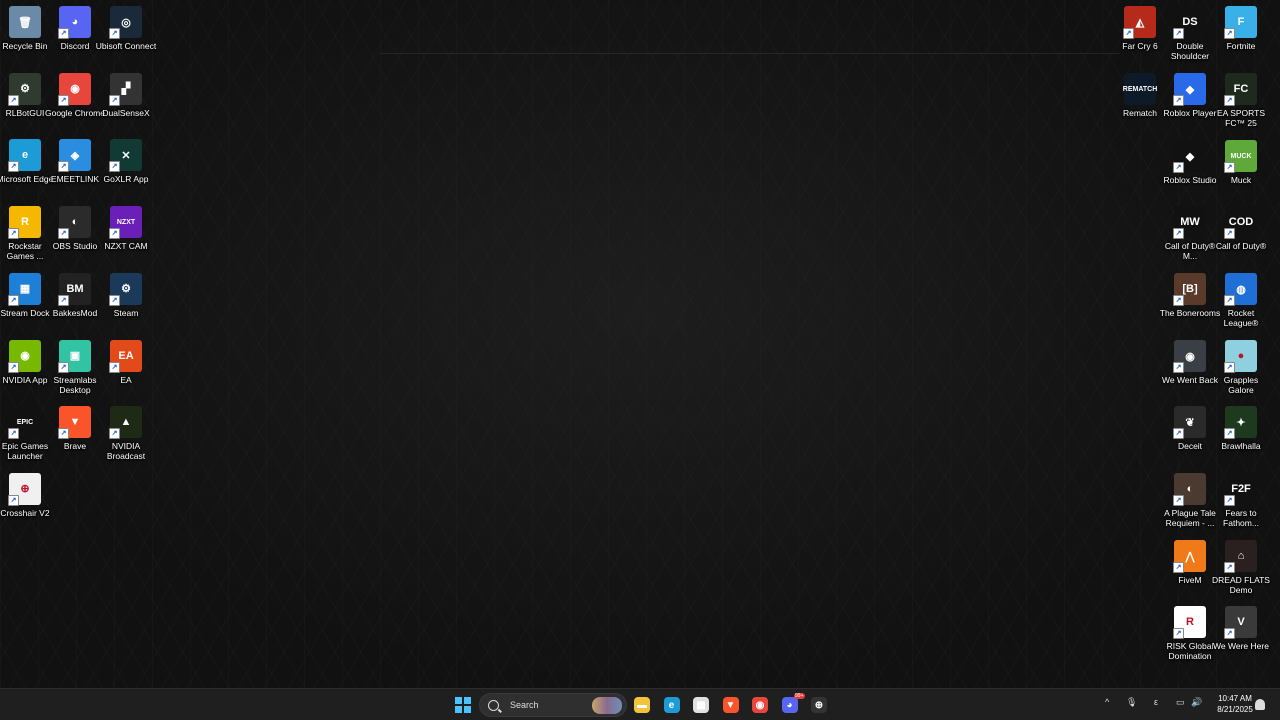  I want to click on desktop-shortcut: ⚙ ↗ RLBotGUI, so click(25, 101).